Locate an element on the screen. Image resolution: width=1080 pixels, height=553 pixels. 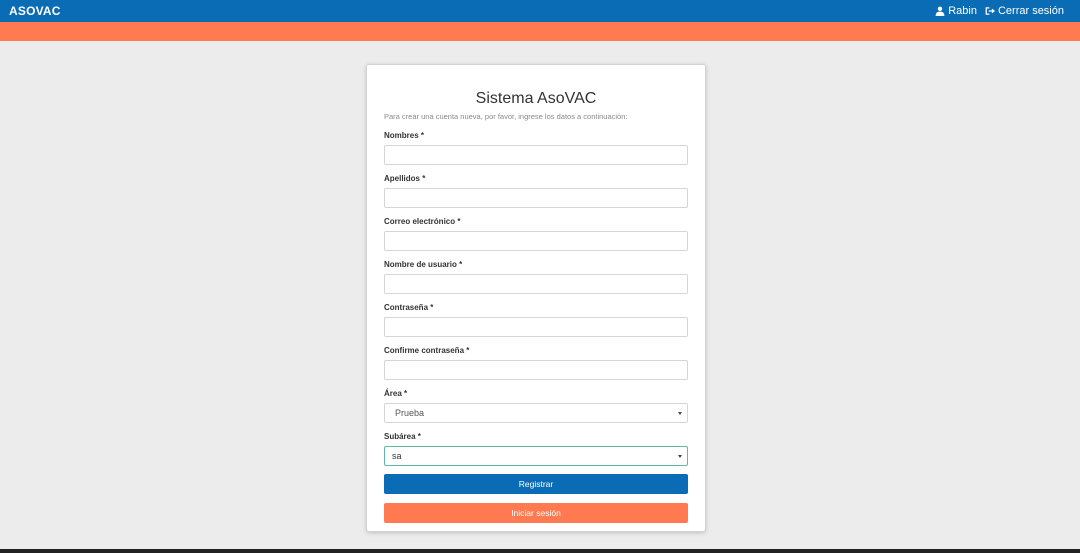
field-correo: Correo electrónico * is located at coordinates (536, 233).